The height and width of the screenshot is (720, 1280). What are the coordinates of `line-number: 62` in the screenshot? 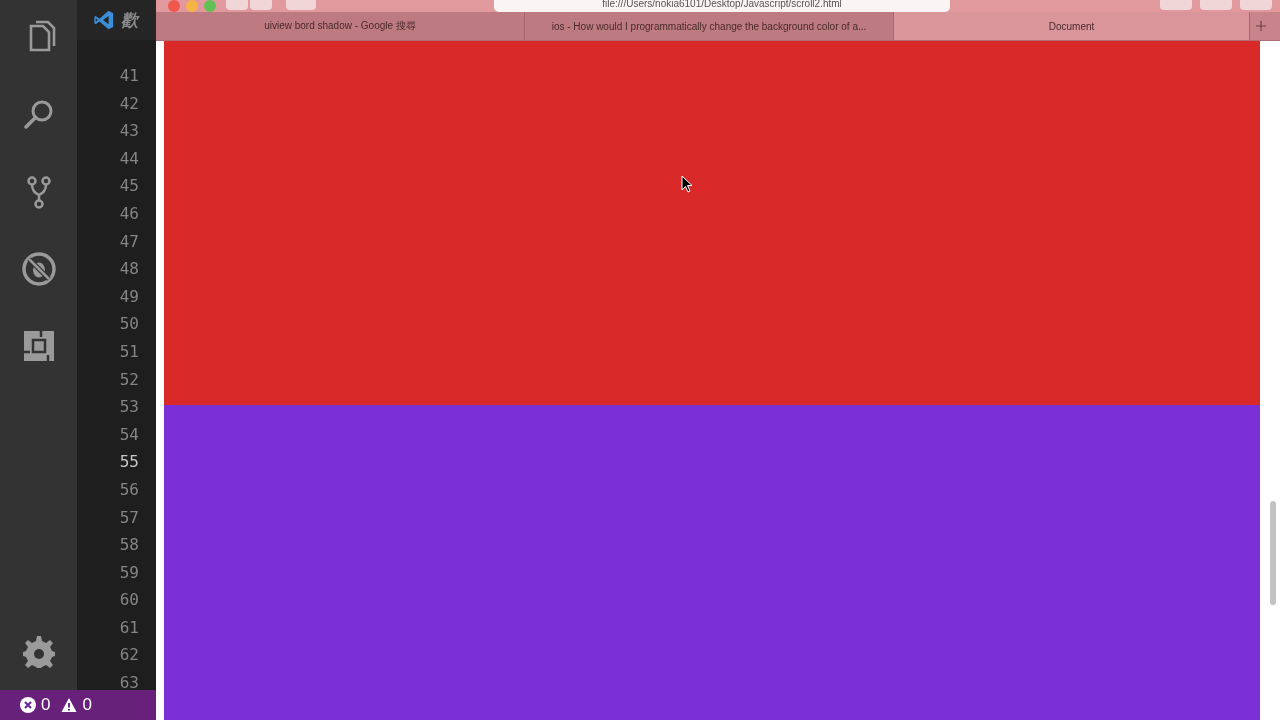 It's located at (129, 655).